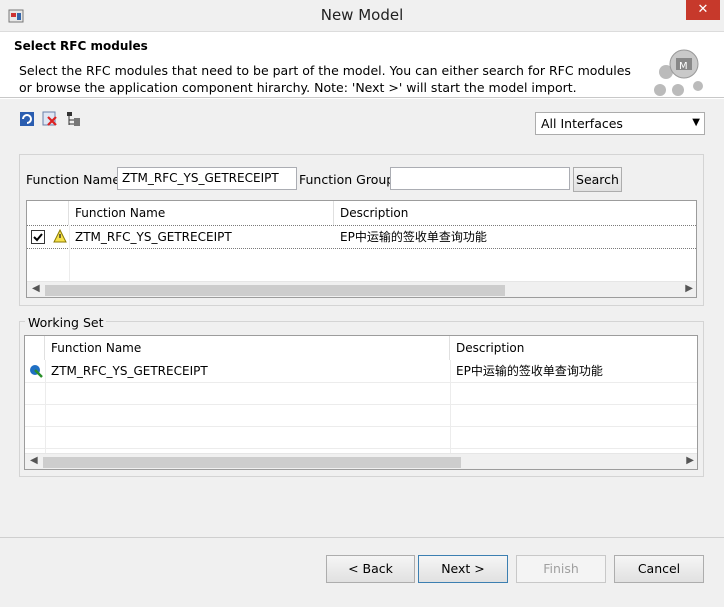 The width and height of the screenshot is (724, 607). Describe the element at coordinates (683, 66) in the screenshot. I see `svg-text: M` at that location.